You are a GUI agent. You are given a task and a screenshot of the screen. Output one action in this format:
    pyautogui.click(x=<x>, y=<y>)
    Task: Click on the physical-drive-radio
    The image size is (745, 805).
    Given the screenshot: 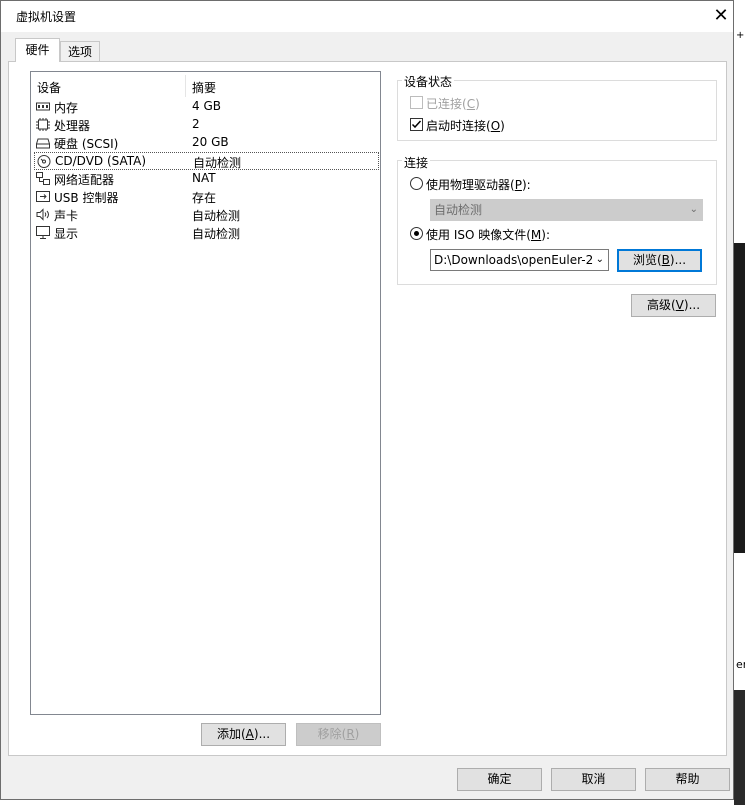 What is the action you would take?
    pyautogui.click(x=416, y=183)
    